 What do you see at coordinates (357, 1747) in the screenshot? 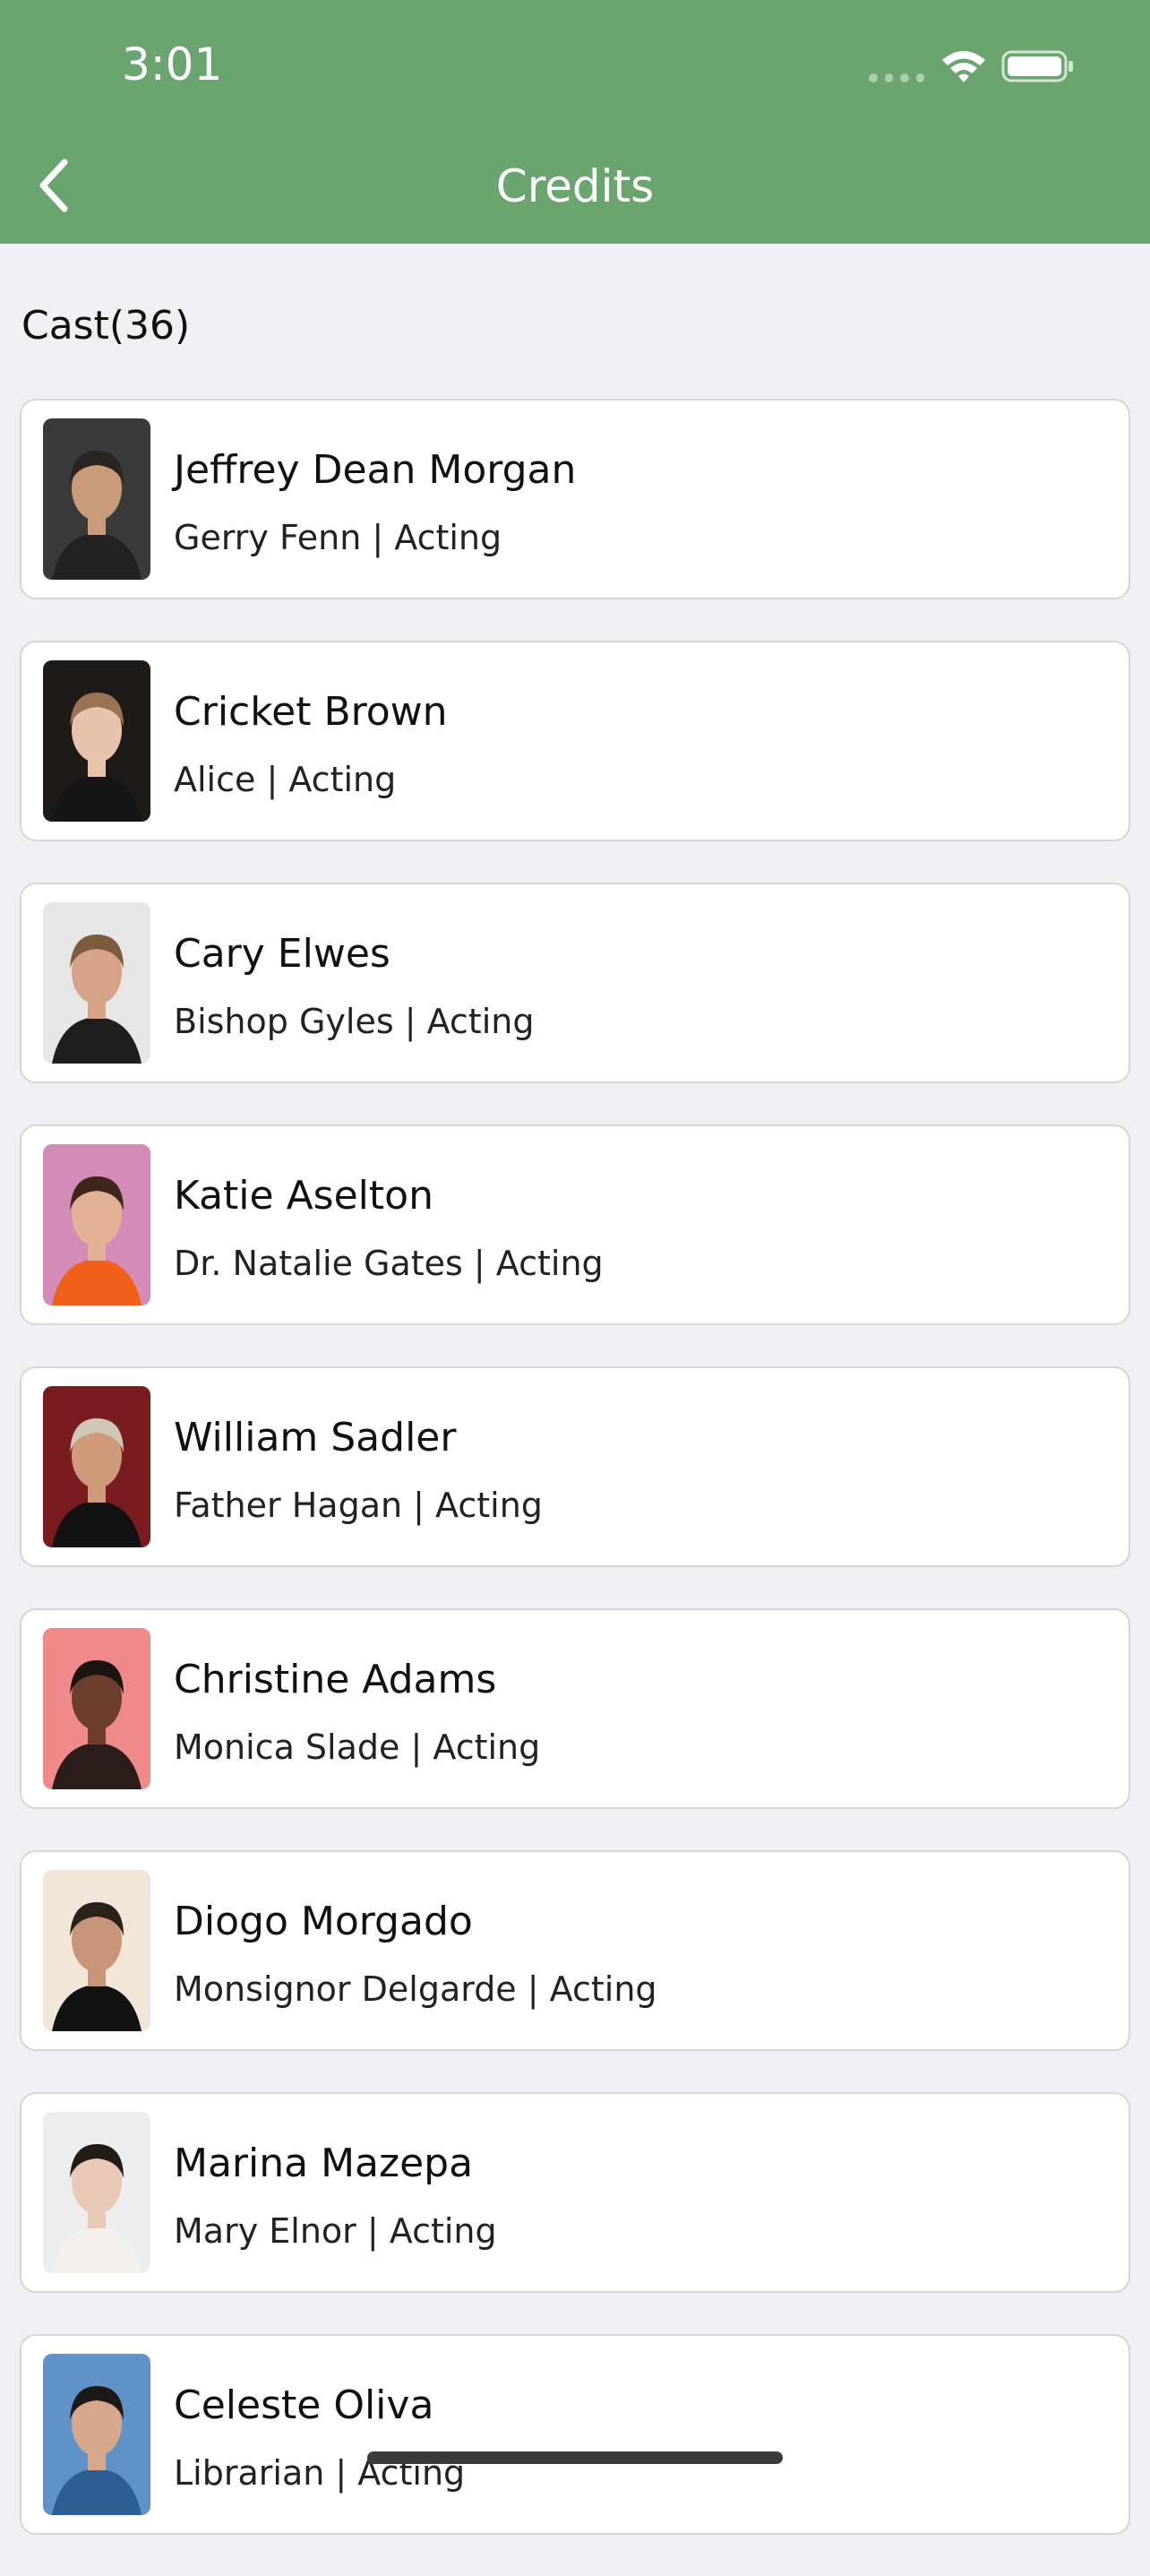
I see `cast-role: Monica Slade | Acting` at bounding box center [357, 1747].